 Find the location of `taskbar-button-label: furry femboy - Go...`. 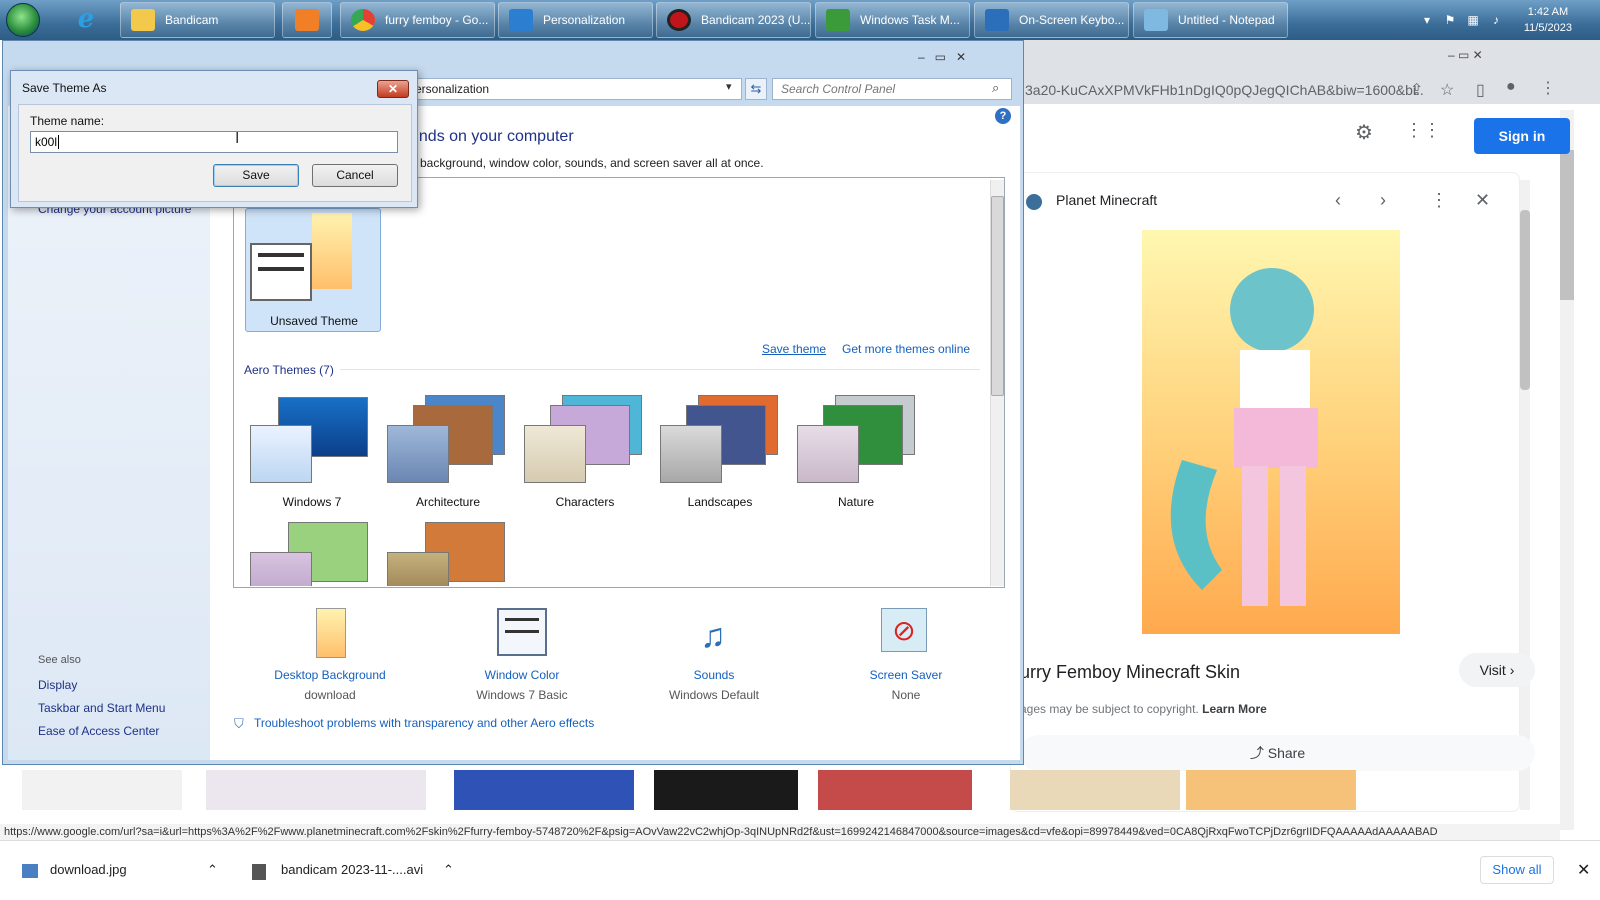

taskbar-button-label: furry femboy - Go... is located at coordinates (437, 20).